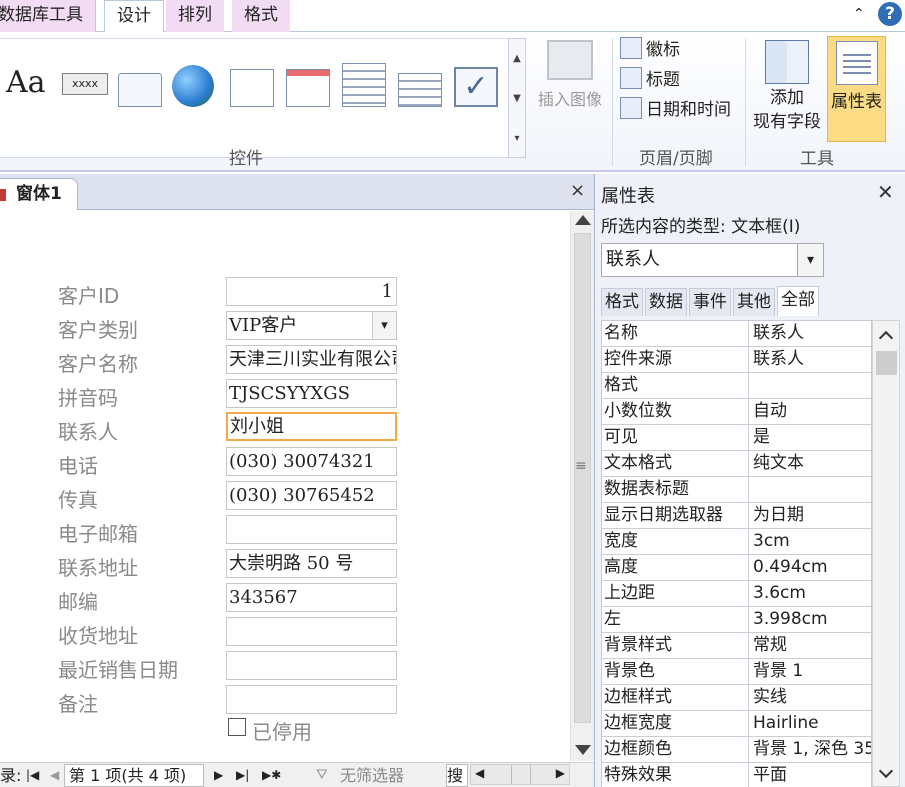 Image resolution: width=905 pixels, height=787 pixels. What do you see at coordinates (311, 495) in the screenshot?
I see `field-fax: (030) 30765452` at bounding box center [311, 495].